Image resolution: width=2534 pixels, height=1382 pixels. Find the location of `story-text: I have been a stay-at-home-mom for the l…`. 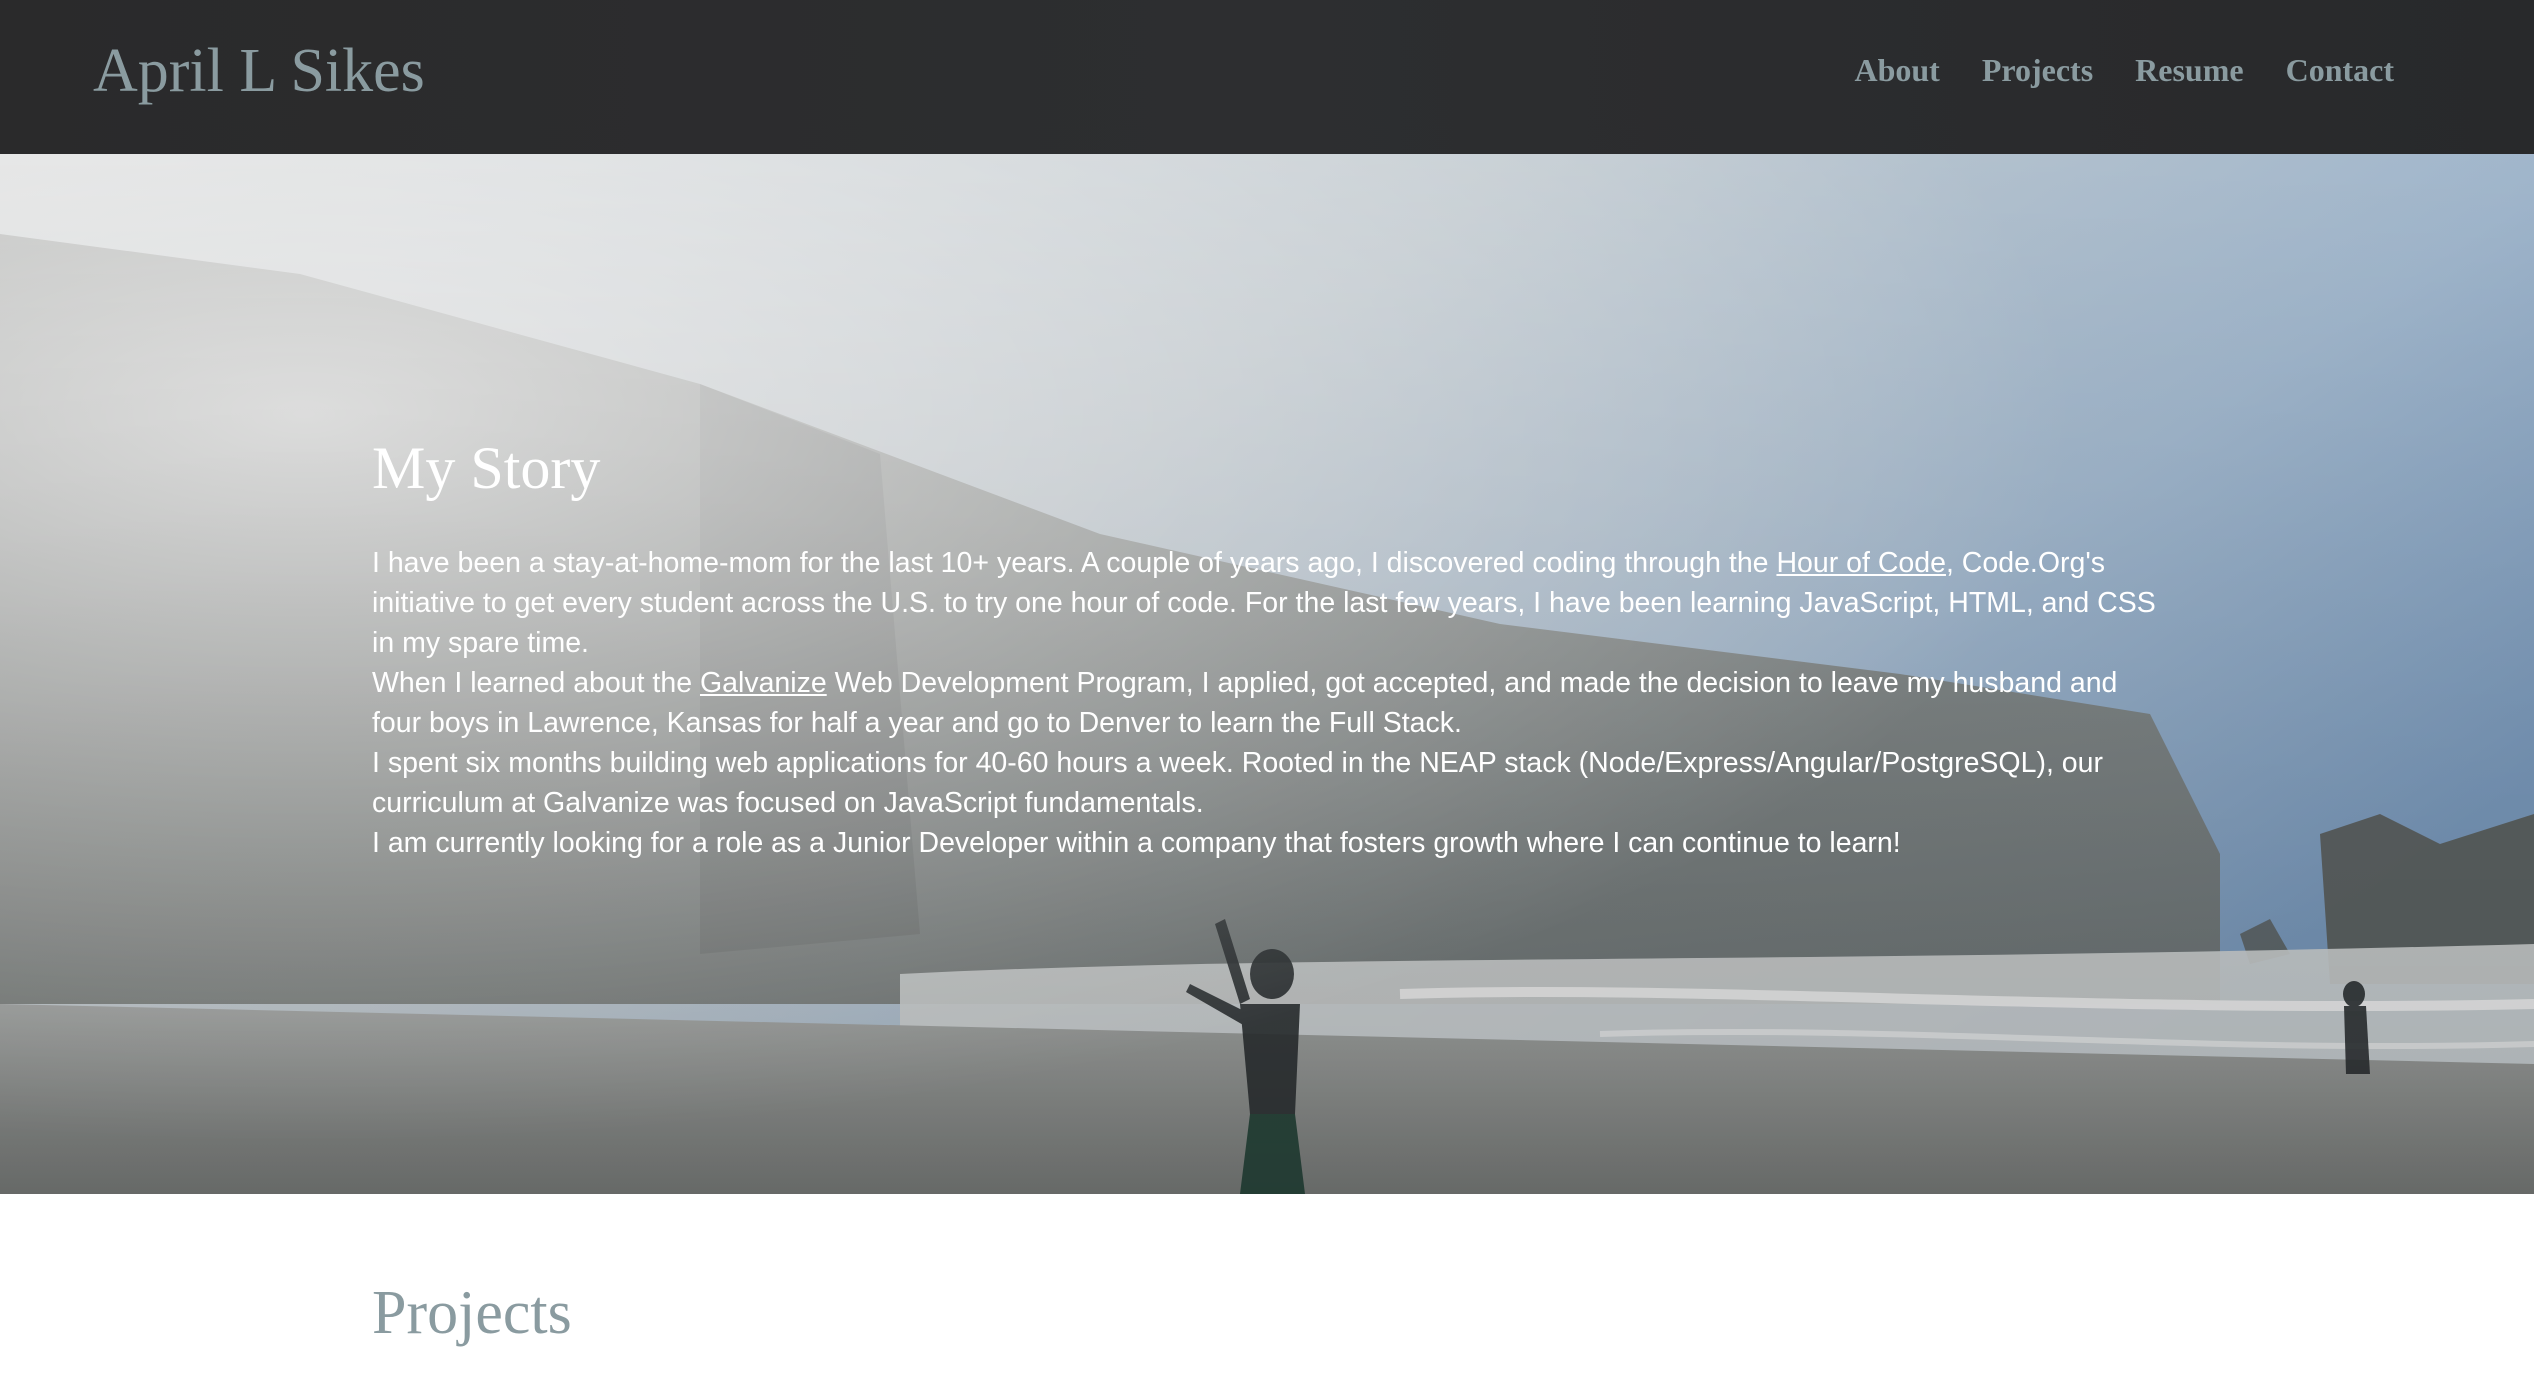

story-text: I have been a stay-at-home-mom for the l… is located at coordinates (1074, 563).